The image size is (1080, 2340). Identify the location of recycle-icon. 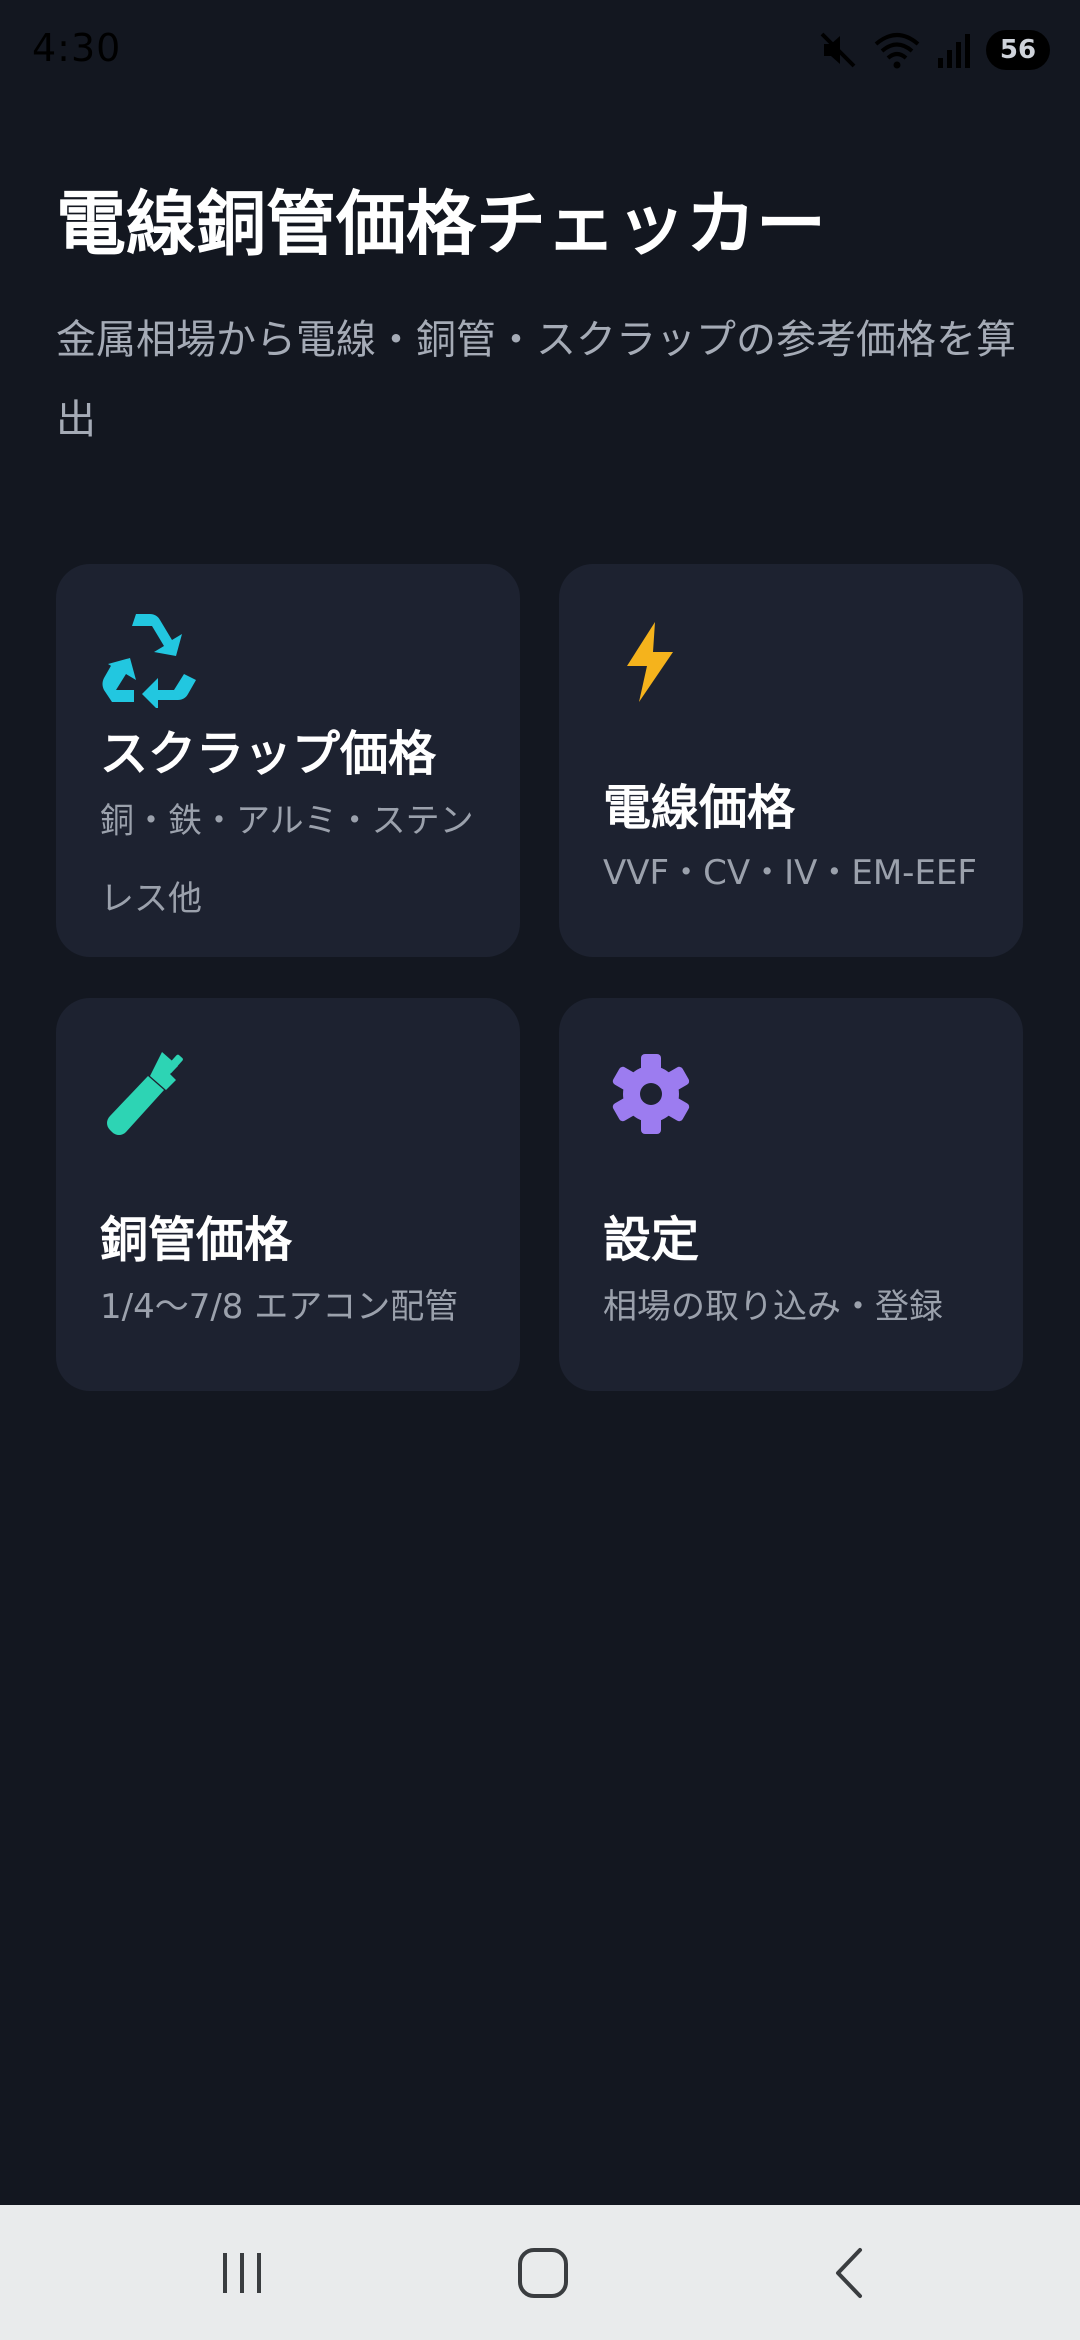
(149, 661).